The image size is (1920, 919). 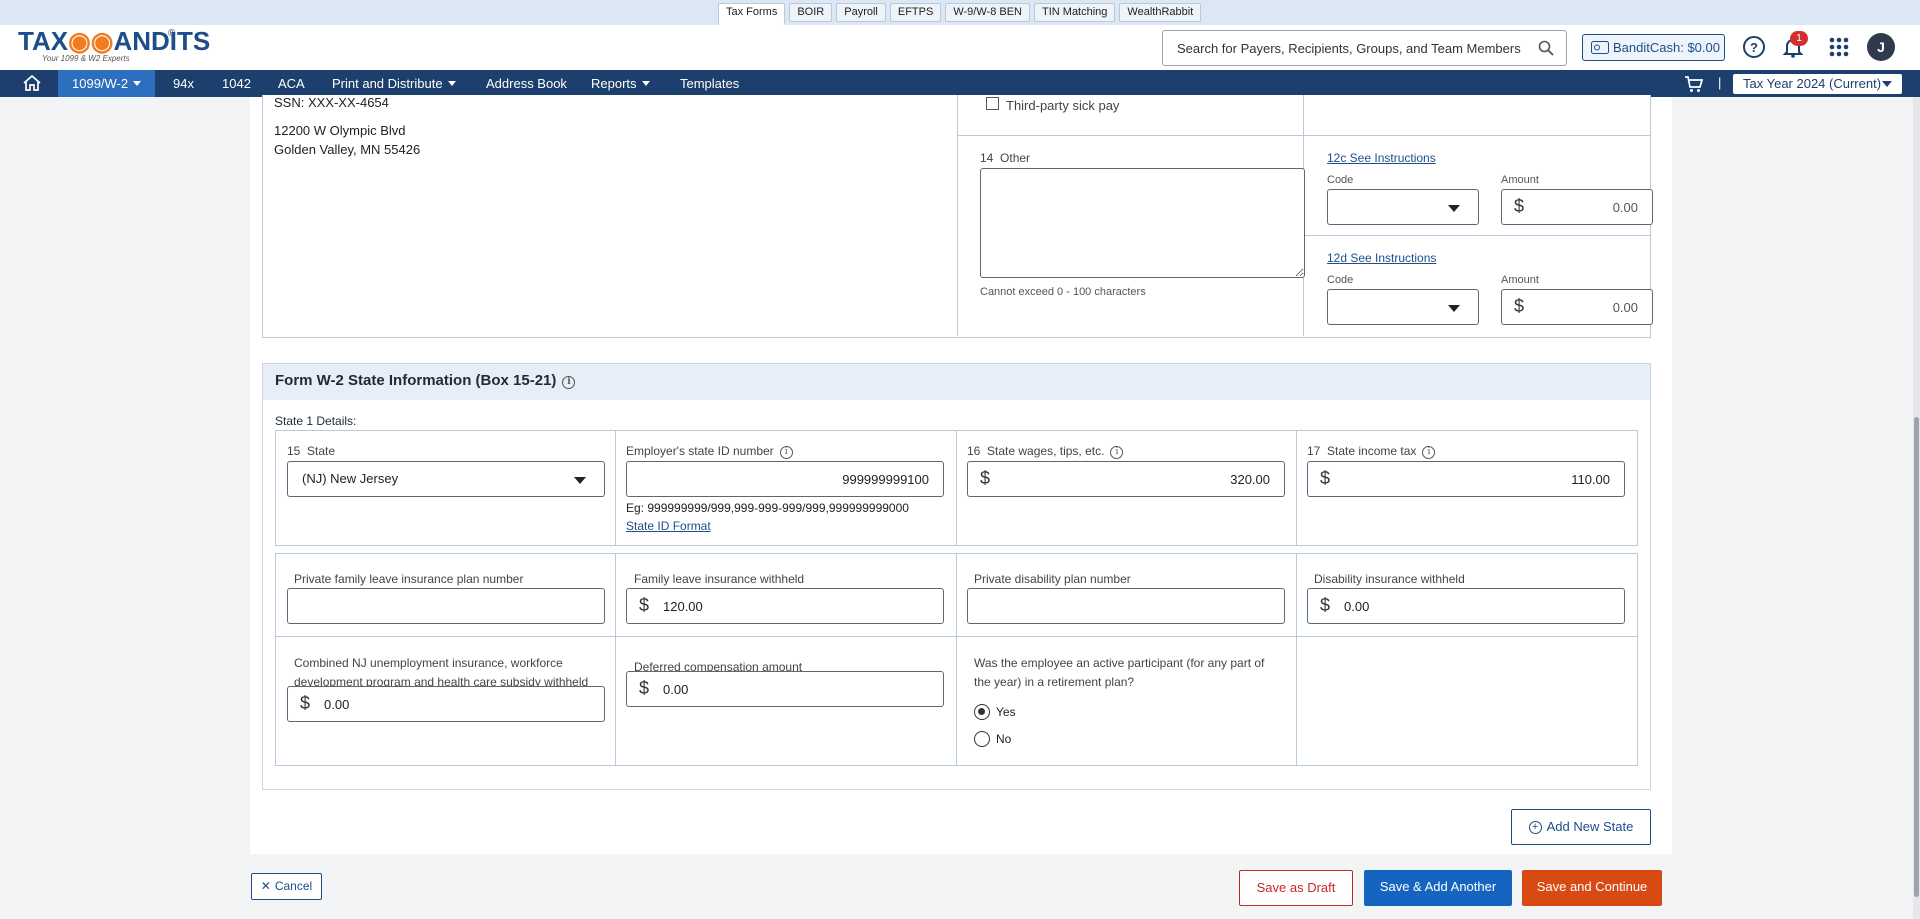 What do you see at coordinates (709, 83) in the screenshot?
I see `nav-templates: Templates` at bounding box center [709, 83].